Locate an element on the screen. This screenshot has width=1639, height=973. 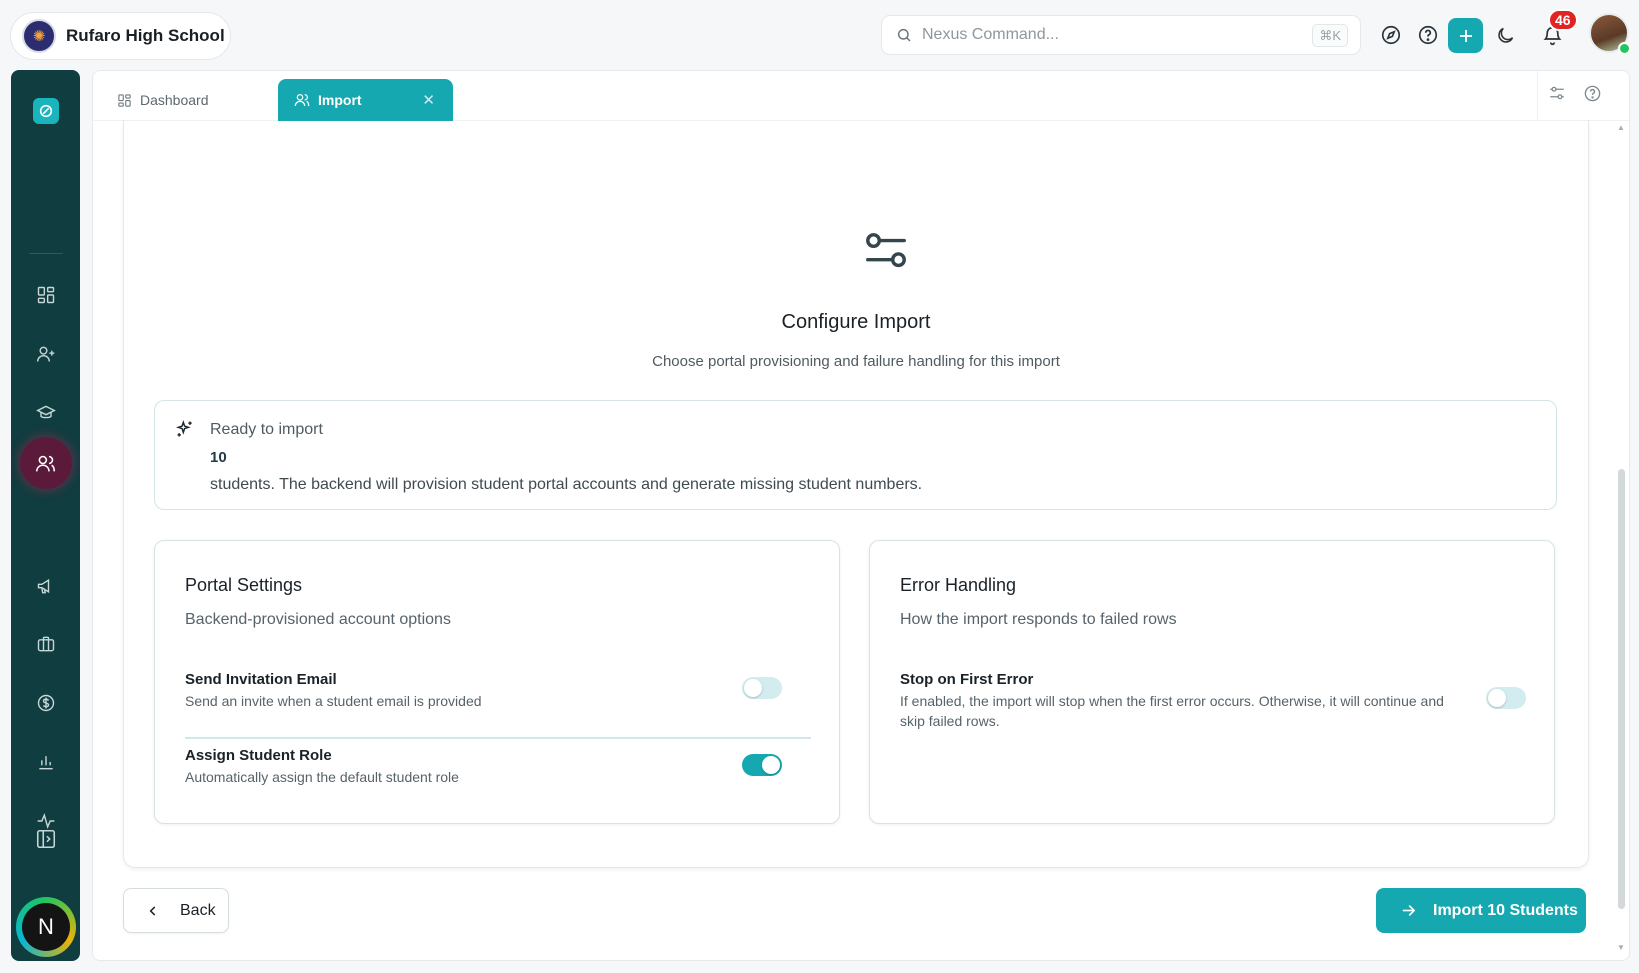
stop-on-error-toggle is located at coordinates (1506, 698).